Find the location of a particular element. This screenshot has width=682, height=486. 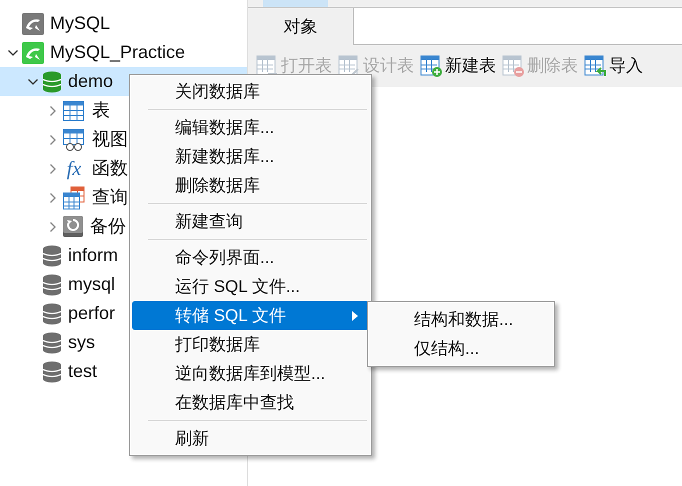

menu-item: 打印数据库 is located at coordinates (250, 344).